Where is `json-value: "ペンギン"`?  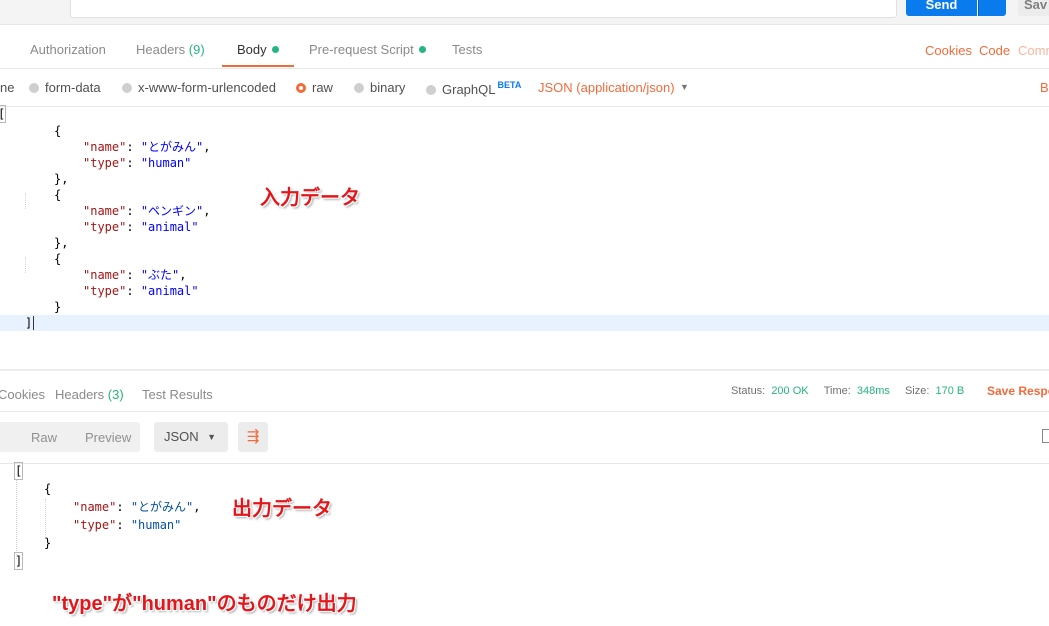 json-value: "ペンギン" is located at coordinates (172, 211).